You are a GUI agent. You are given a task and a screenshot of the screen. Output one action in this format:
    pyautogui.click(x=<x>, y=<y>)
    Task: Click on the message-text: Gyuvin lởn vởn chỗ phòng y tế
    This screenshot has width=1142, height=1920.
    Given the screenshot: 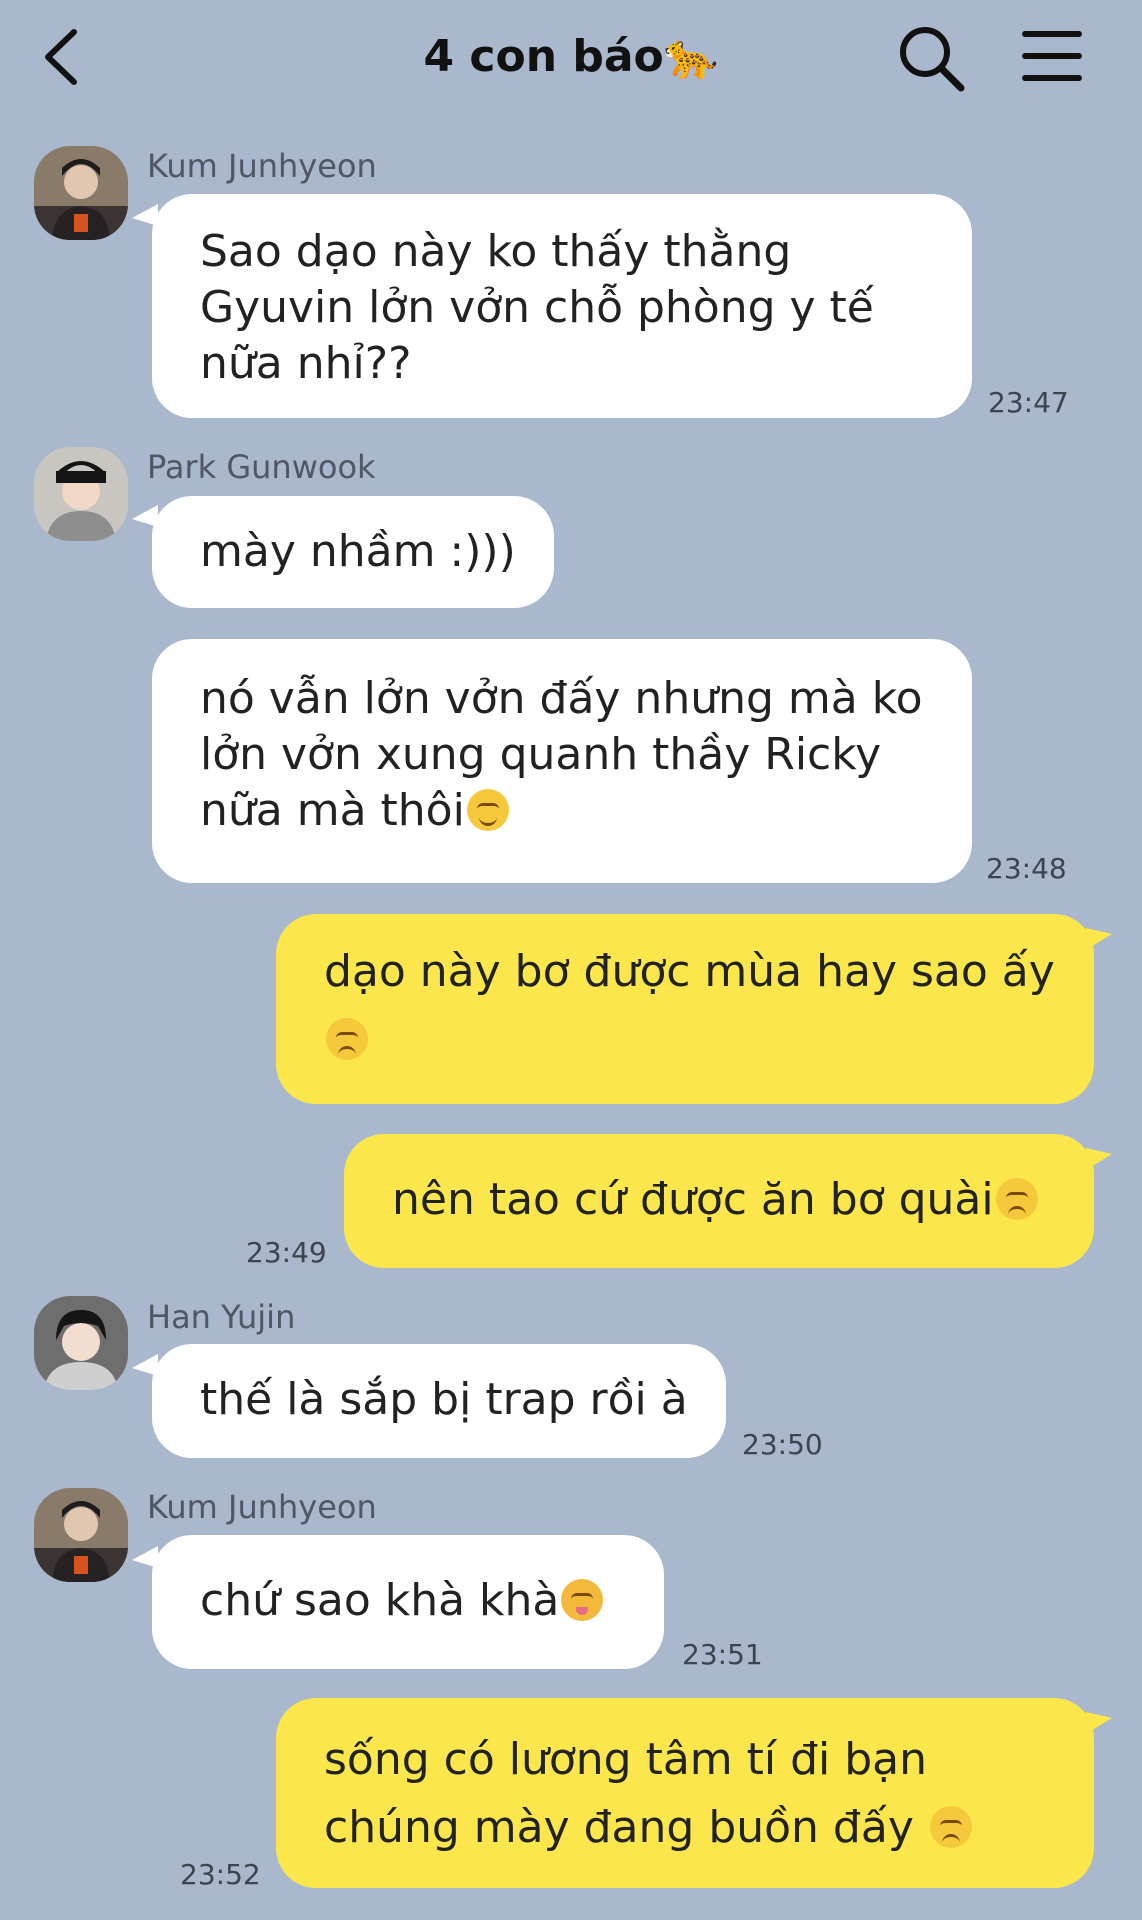 What is the action you would take?
    pyautogui.click(x=537, y=307)
    